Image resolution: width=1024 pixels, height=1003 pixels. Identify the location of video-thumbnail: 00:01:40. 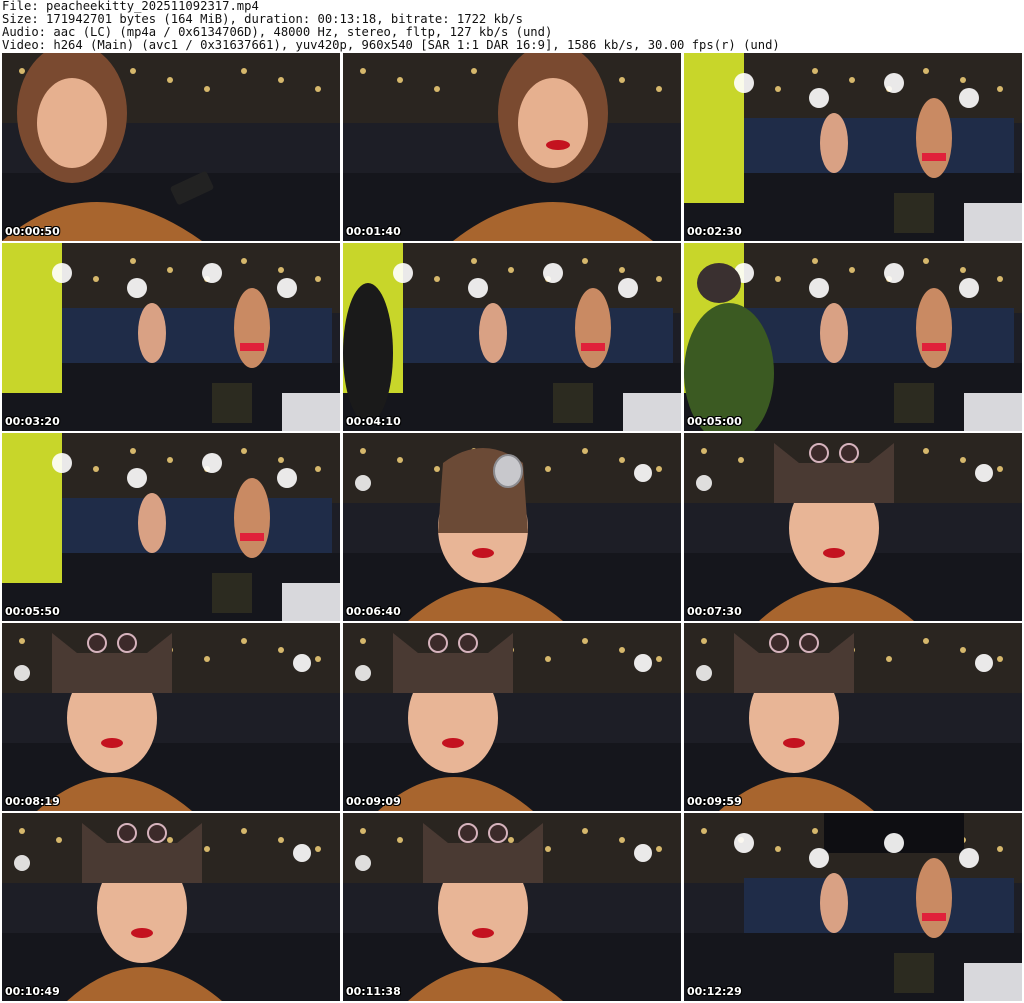
(512, 147).